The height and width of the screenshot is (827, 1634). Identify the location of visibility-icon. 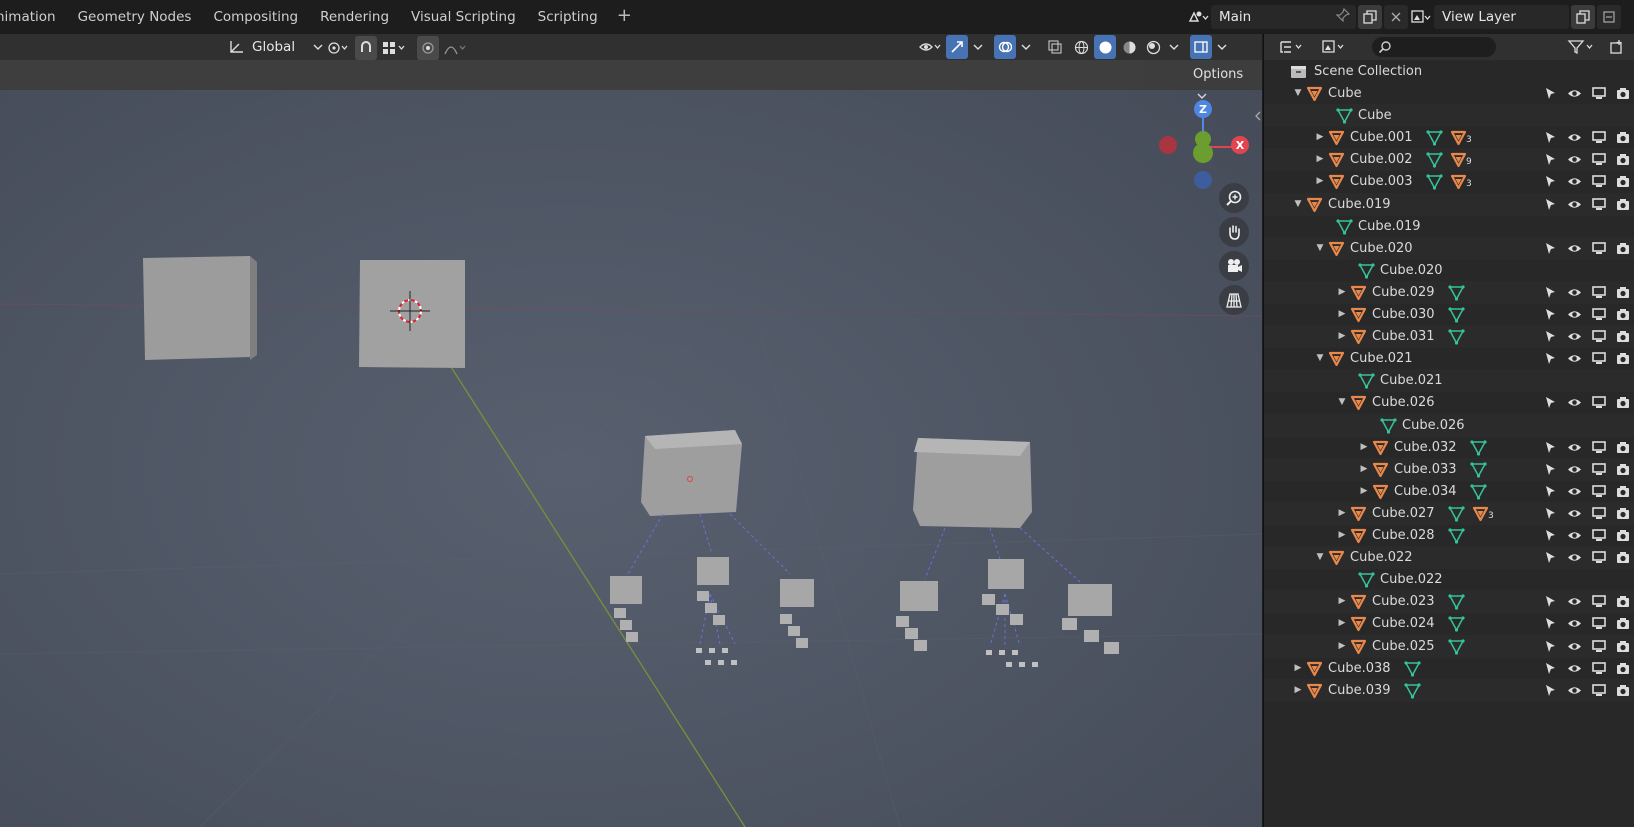
(931, 47).